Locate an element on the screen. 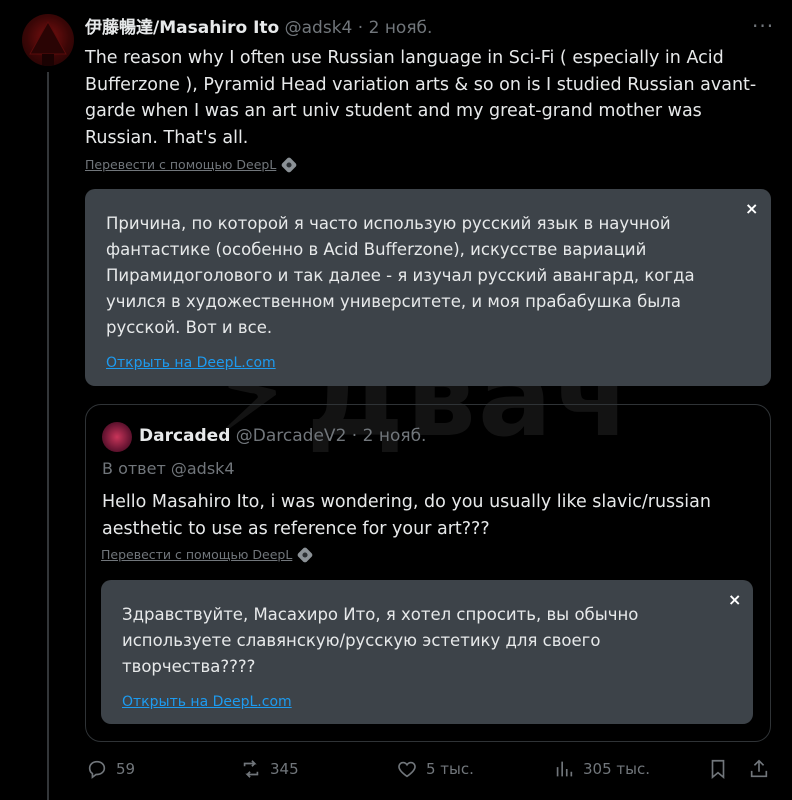 The image size is (792, 800). bookmark-icon is located at coordinates (718, 769).